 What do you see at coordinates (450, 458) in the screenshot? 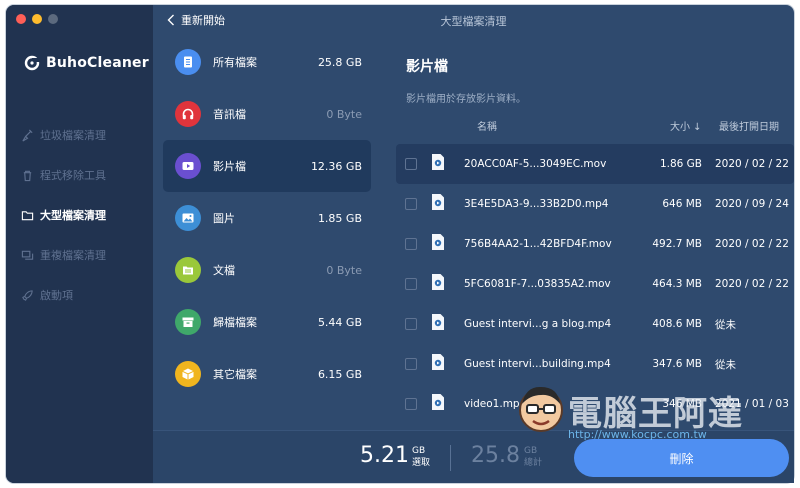
I see `footer-divider` at bounding box center [450, 458].